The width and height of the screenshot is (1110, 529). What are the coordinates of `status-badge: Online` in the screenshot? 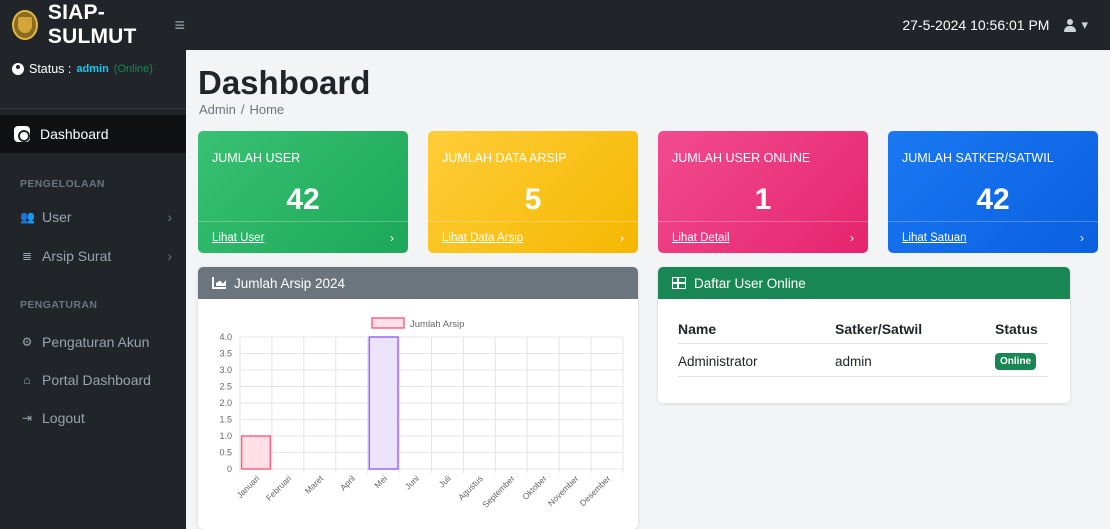 It's located at (1016, 361).